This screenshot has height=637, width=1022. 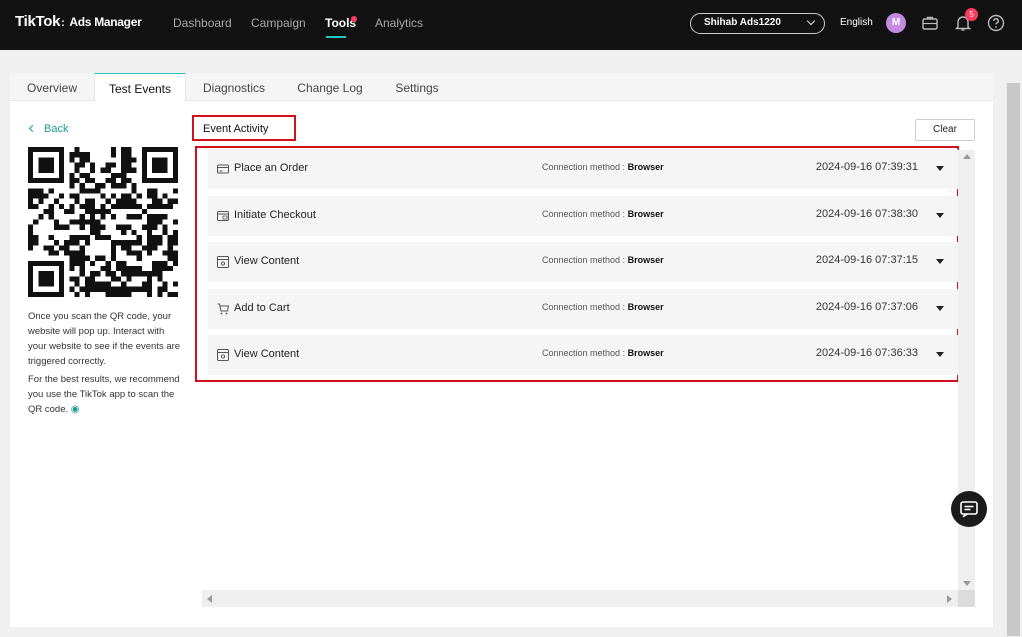 I want to click on scroll-right-arrow-icon, so click(x=949, y=599).